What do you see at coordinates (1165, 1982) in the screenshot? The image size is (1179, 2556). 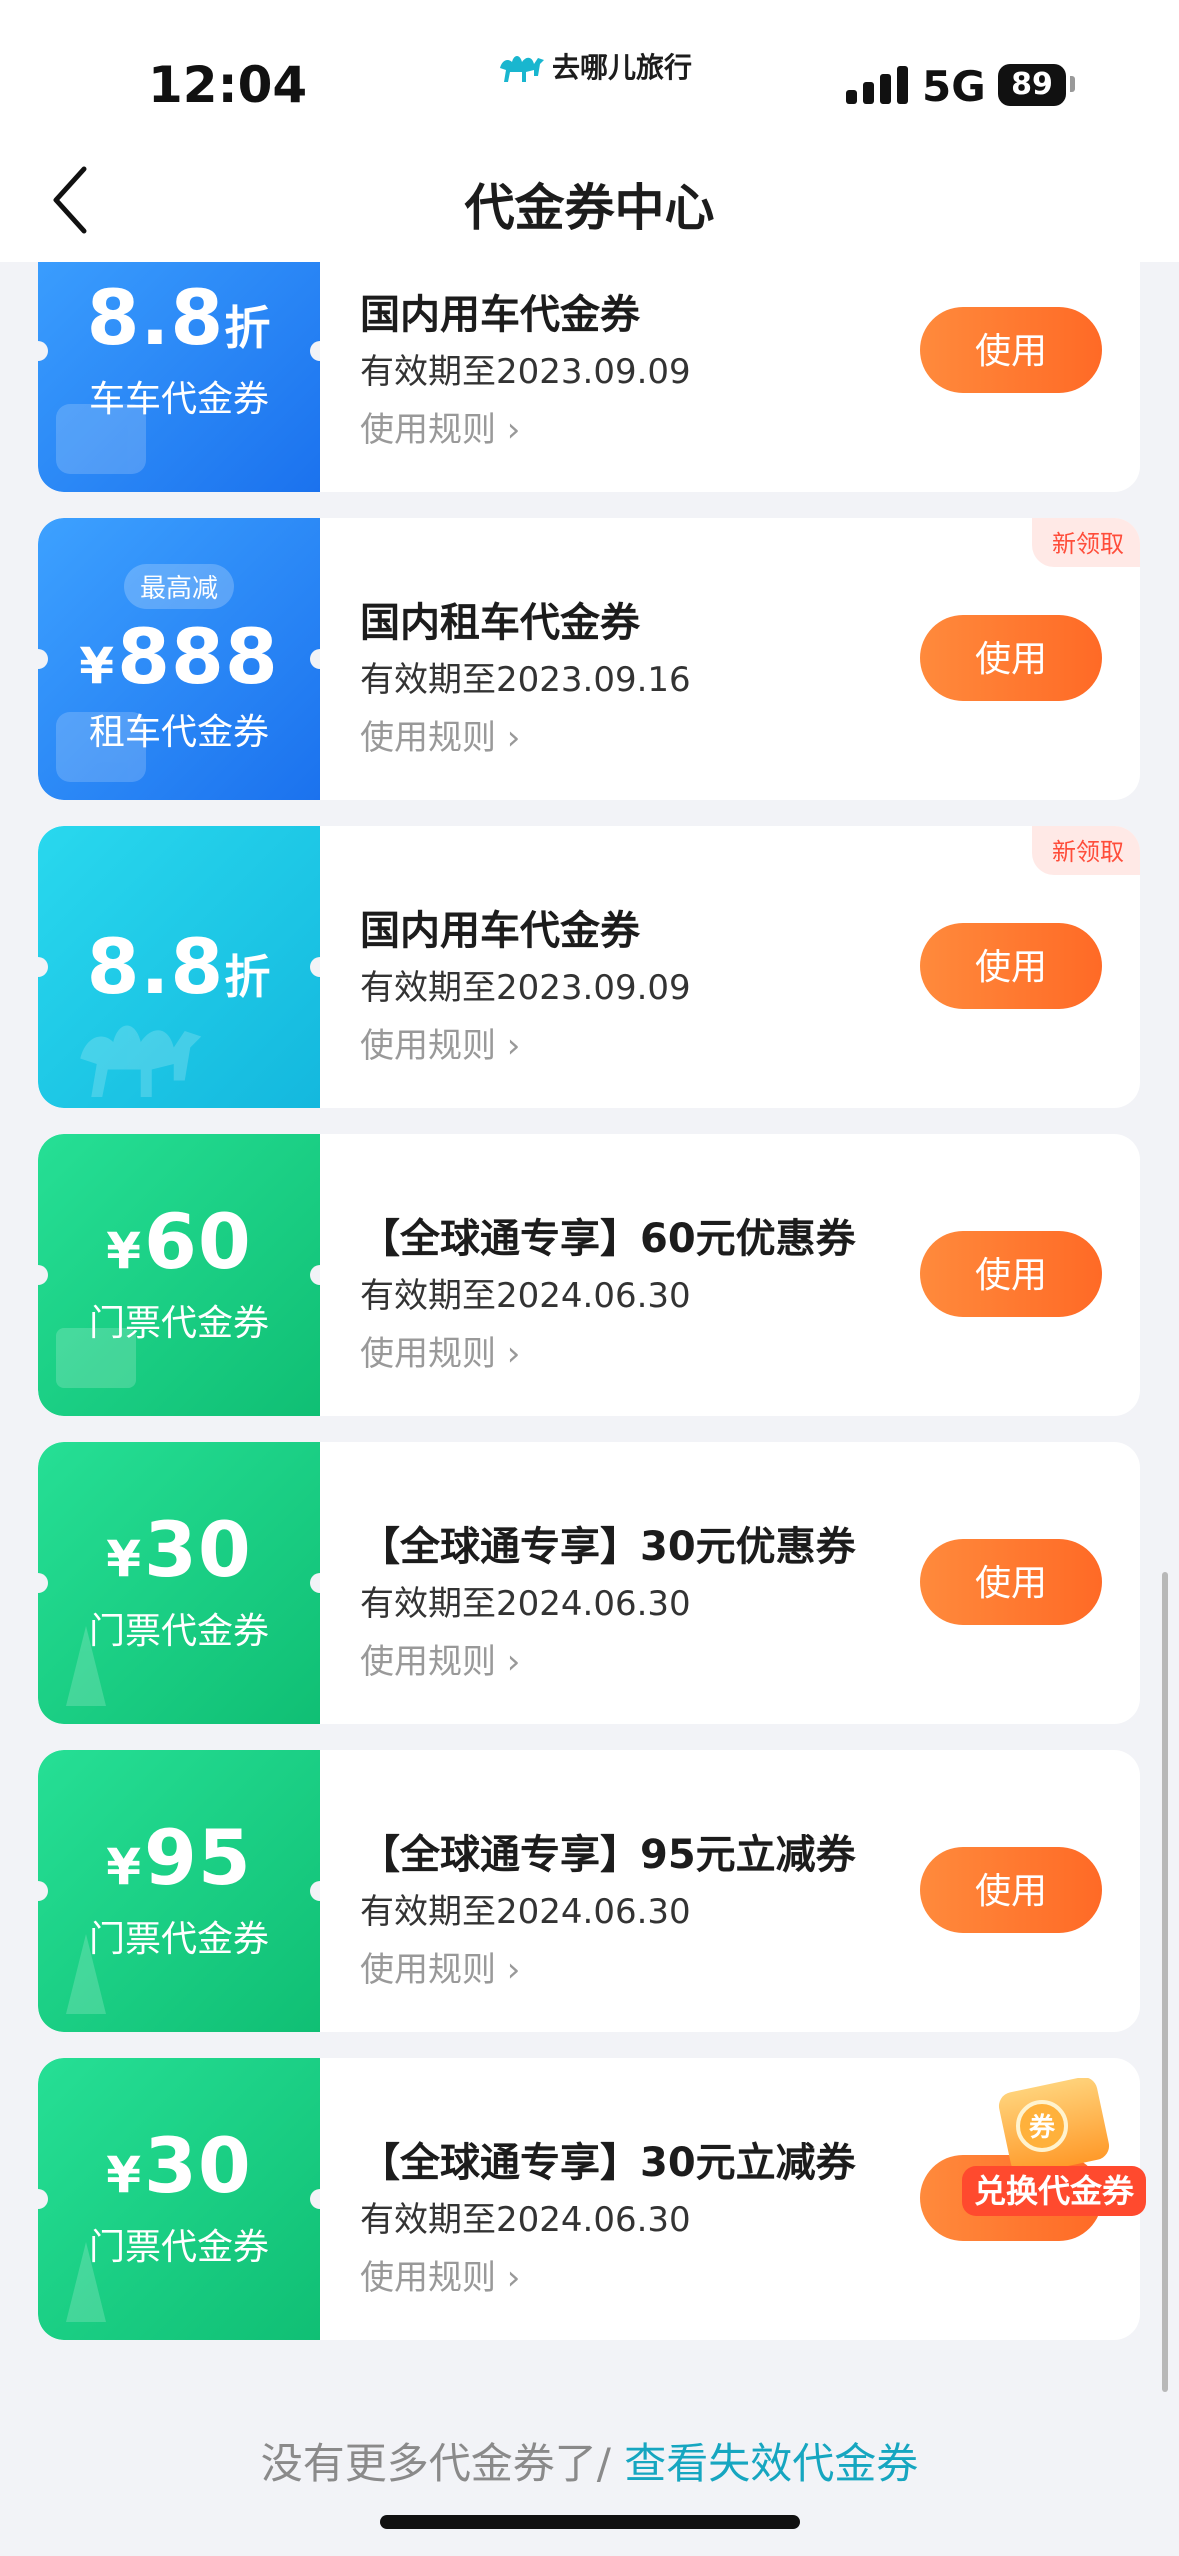 I see `scrollbar` at bounding box center [1165, 1982].